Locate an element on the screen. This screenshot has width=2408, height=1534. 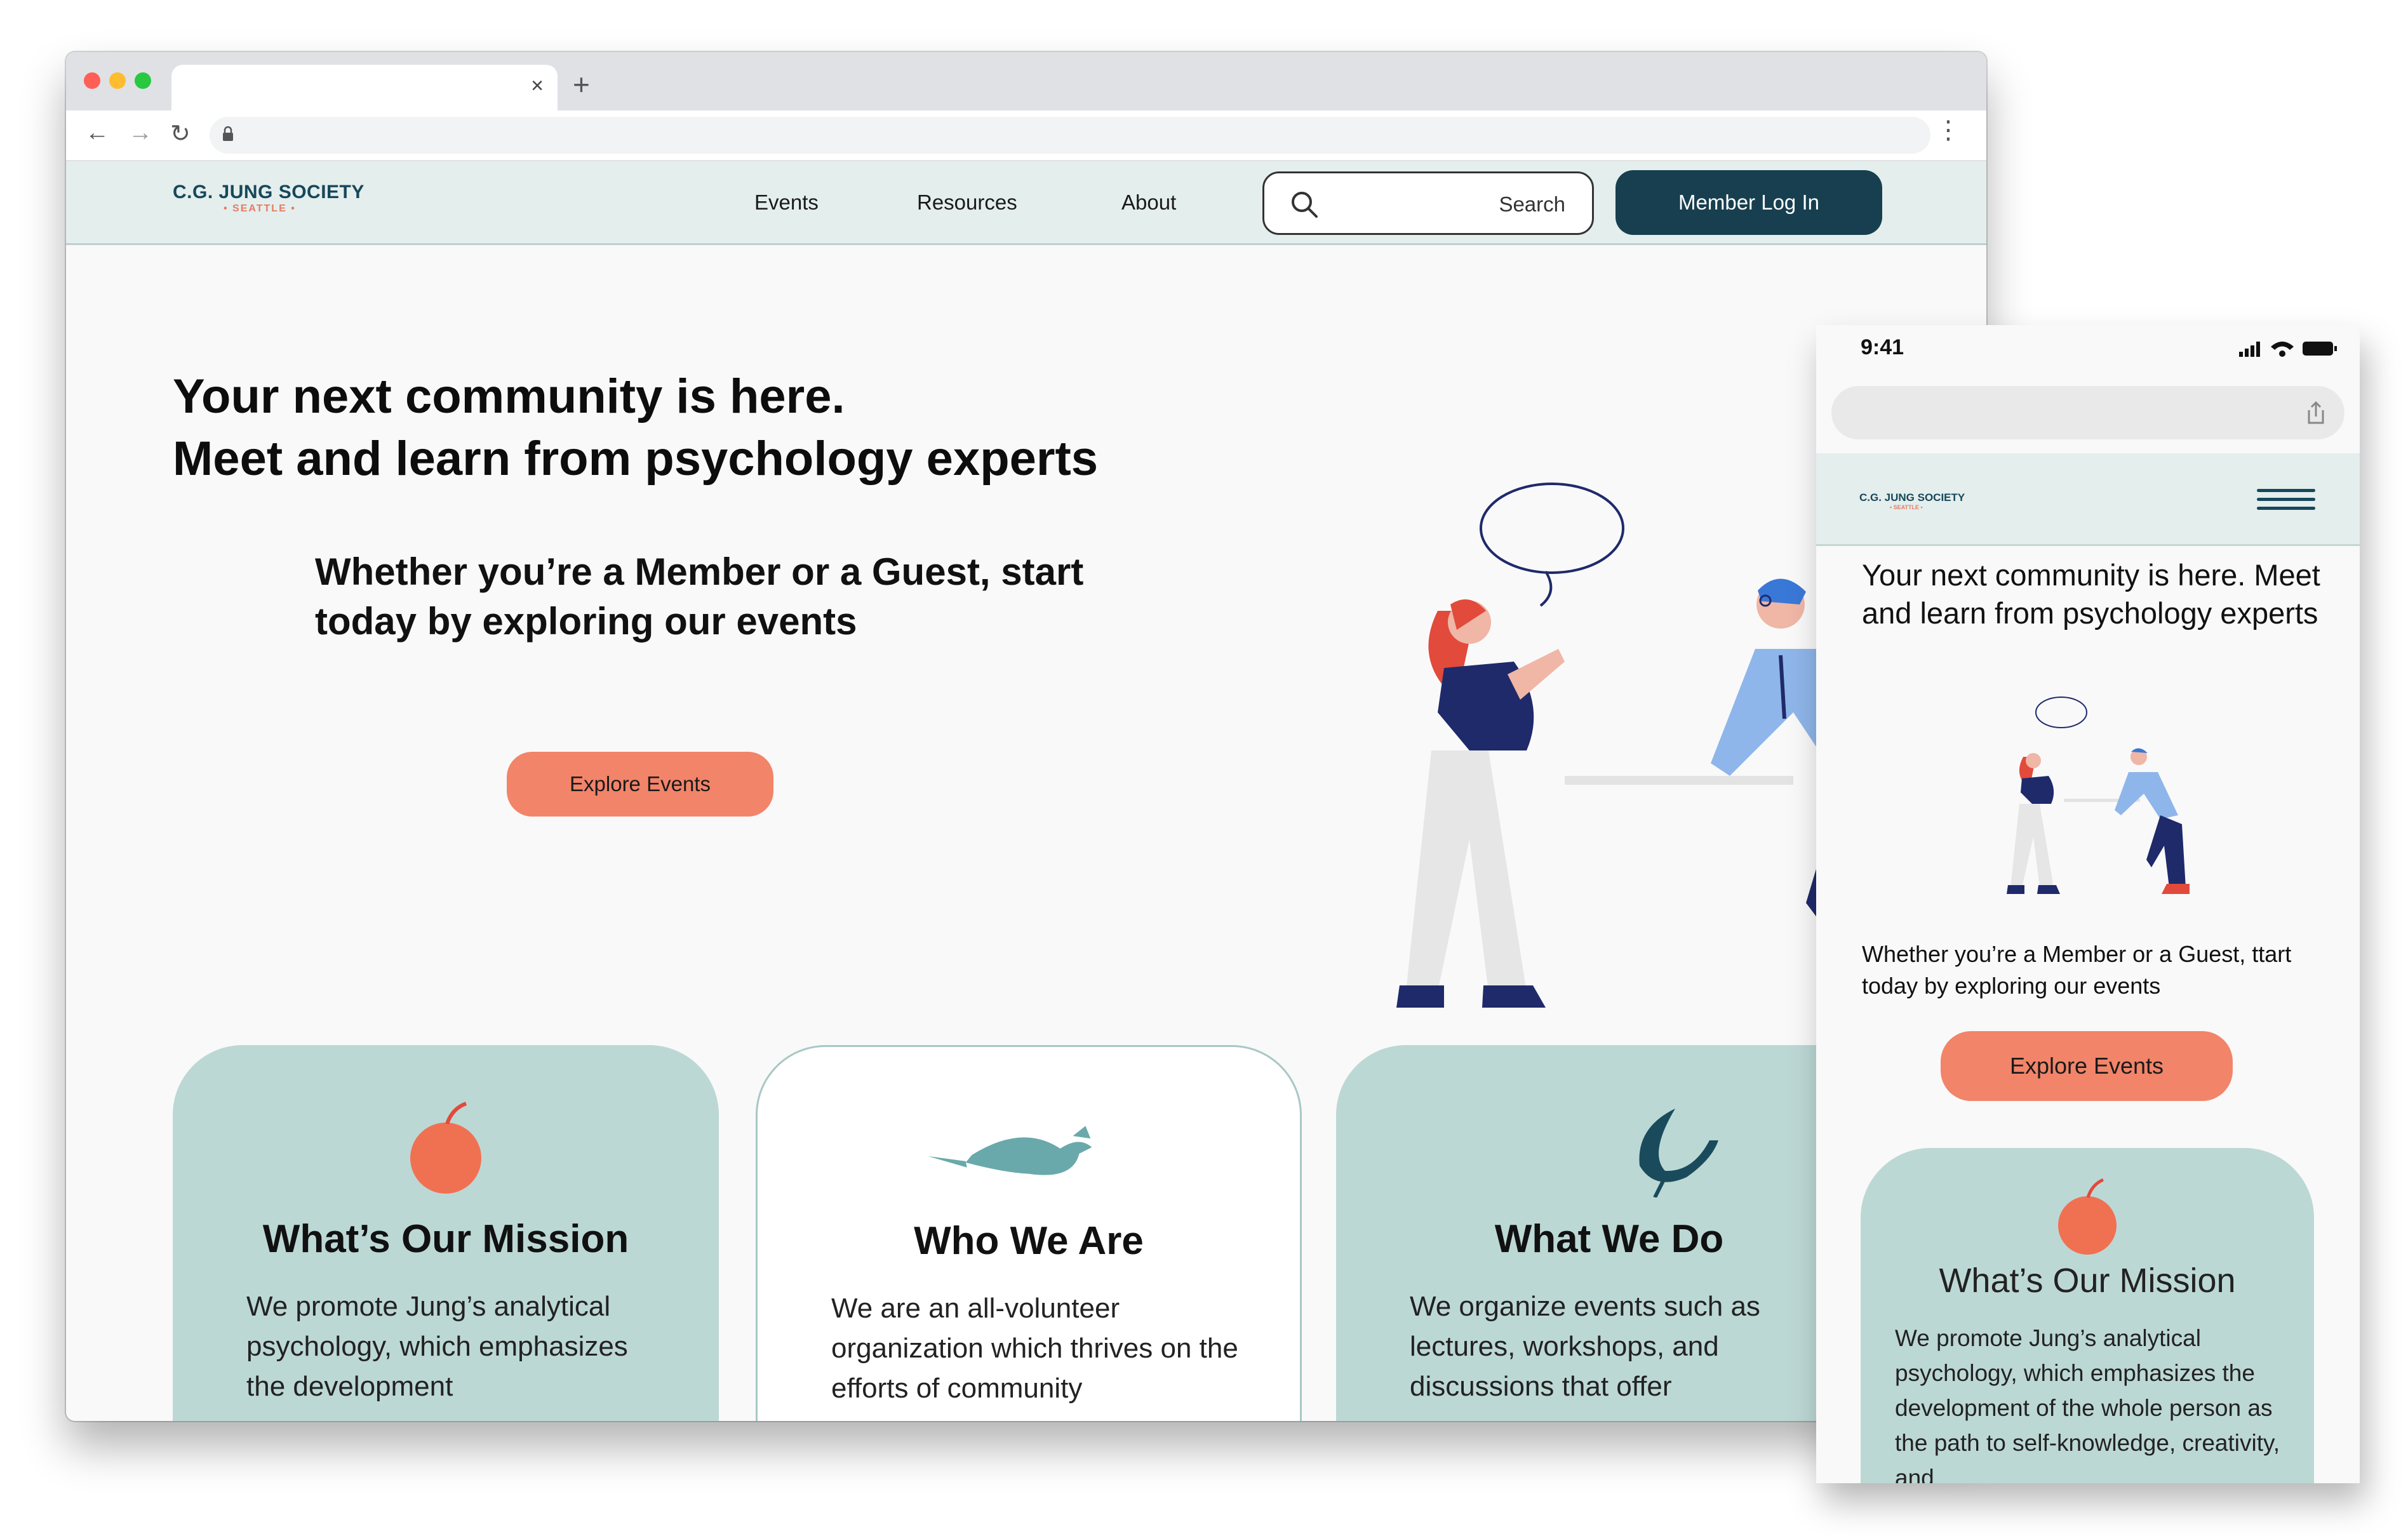
minimize-window-dot is located at coordinates (118, 80).